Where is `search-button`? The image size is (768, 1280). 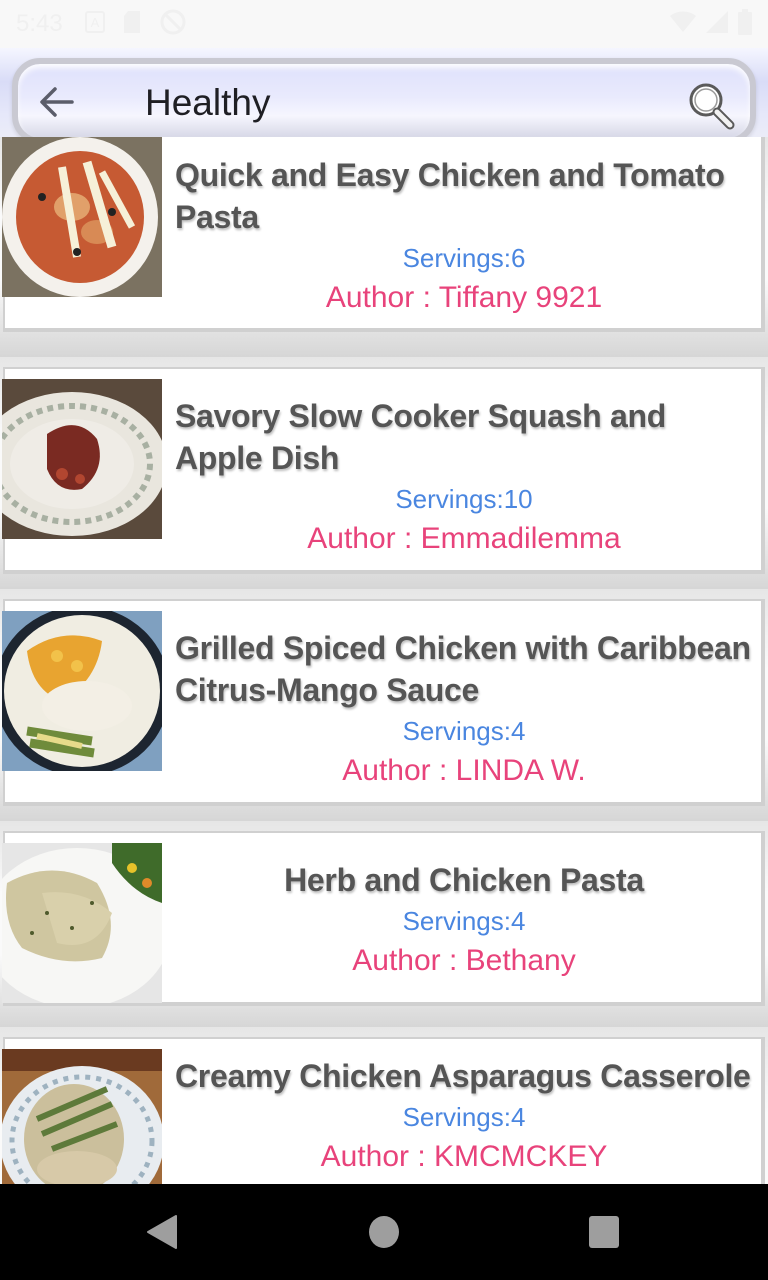 search-button is located at coordinates (712, 106).